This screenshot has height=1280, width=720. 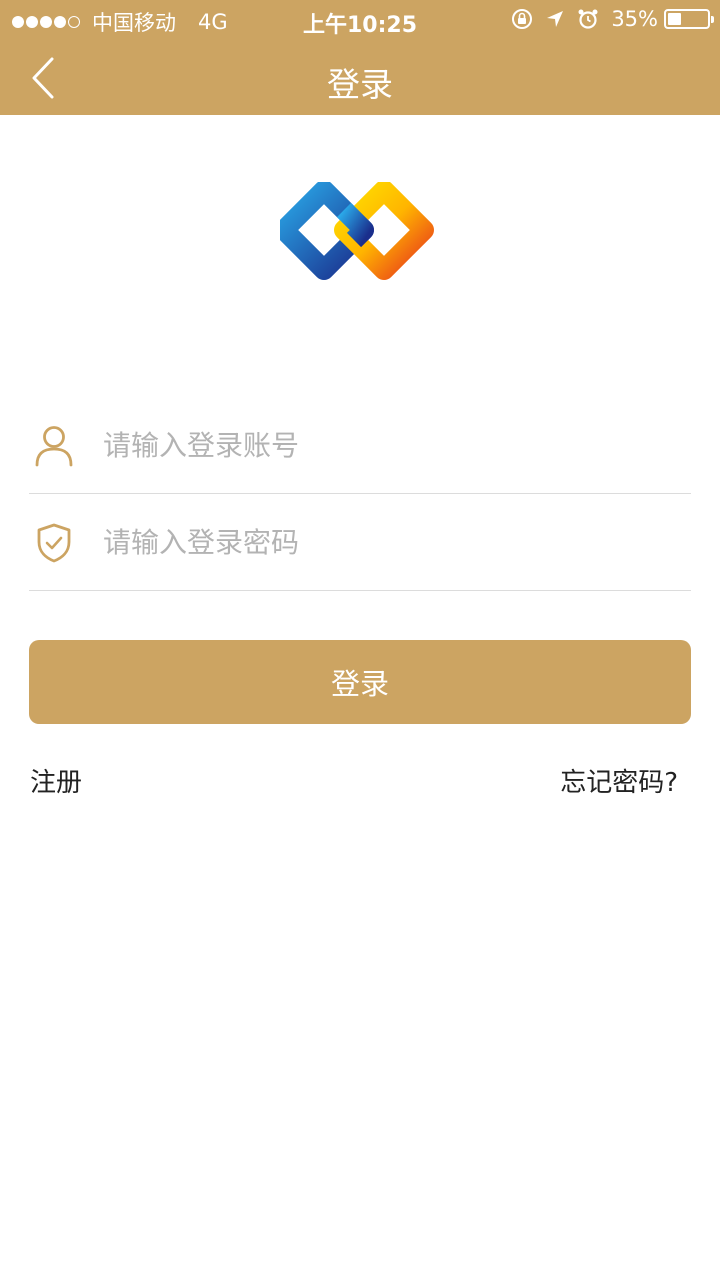 I want to click on status-bar: 中国移动 4G 上午10:25 35%, so click(x=360, y=20).